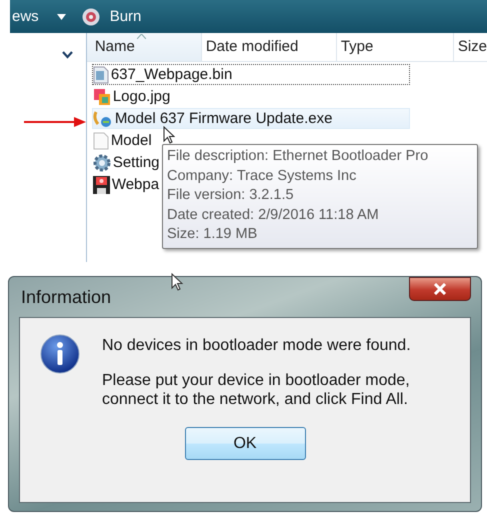 The image size is (487, 516). I want to click on window-title: Information, so click(66, 297).